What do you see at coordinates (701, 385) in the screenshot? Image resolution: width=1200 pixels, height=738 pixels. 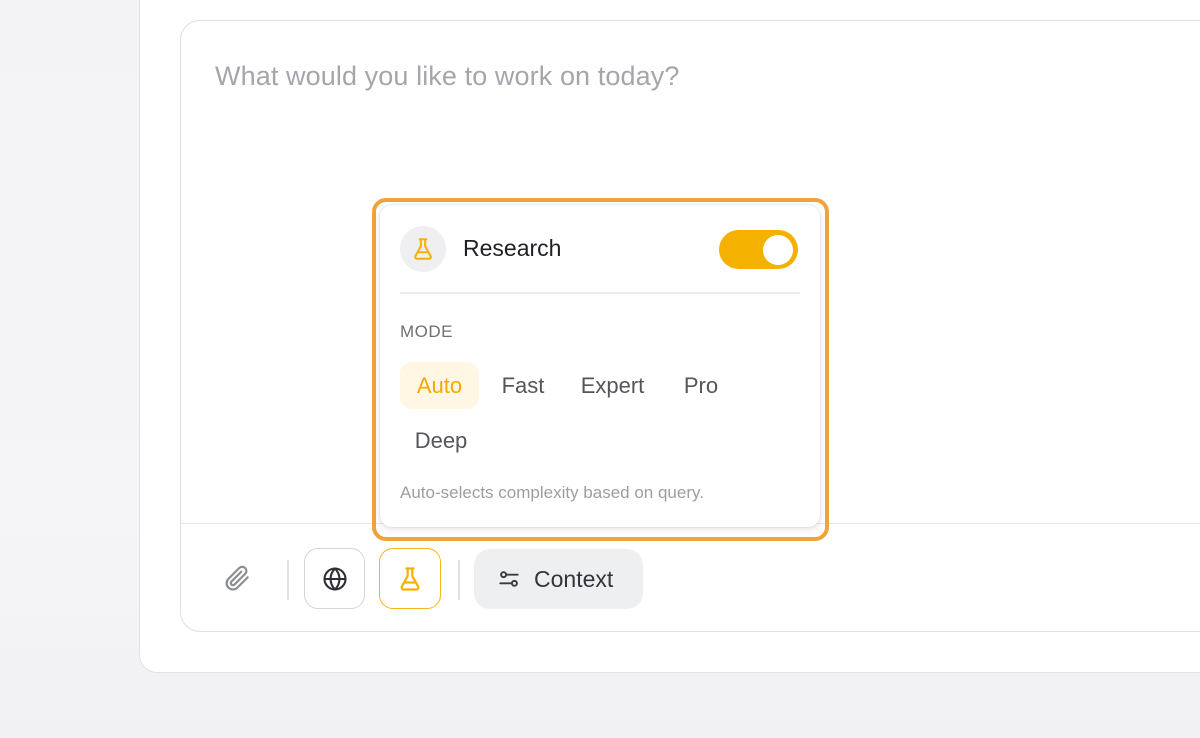 I see `mode-option-pro: Pro` at bounding box center [701, 385].